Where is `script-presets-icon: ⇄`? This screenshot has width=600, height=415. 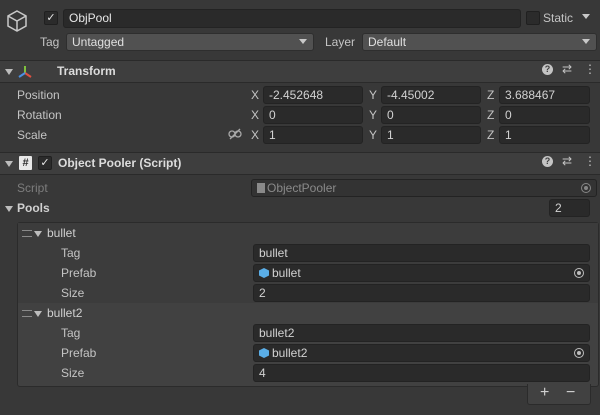
script-presets-icon: ⇄ is located at coordinates (567, 161).